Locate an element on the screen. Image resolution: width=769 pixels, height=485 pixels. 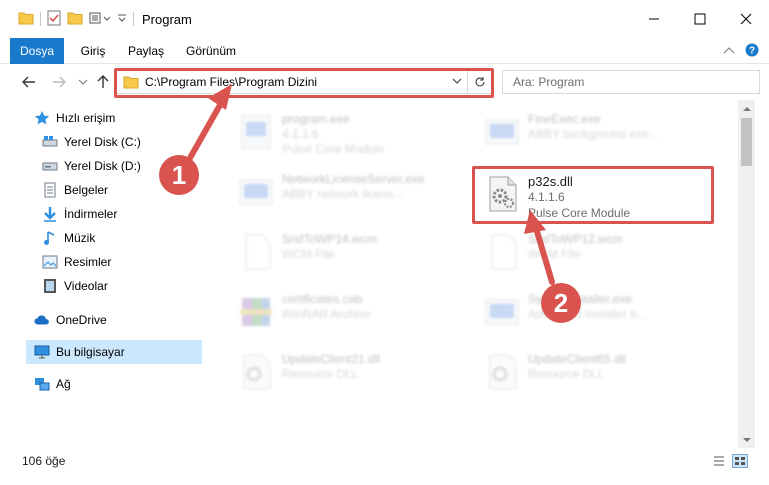
list-item: SndToWP14.wcm WCM File is located at coordinates (352, 253).